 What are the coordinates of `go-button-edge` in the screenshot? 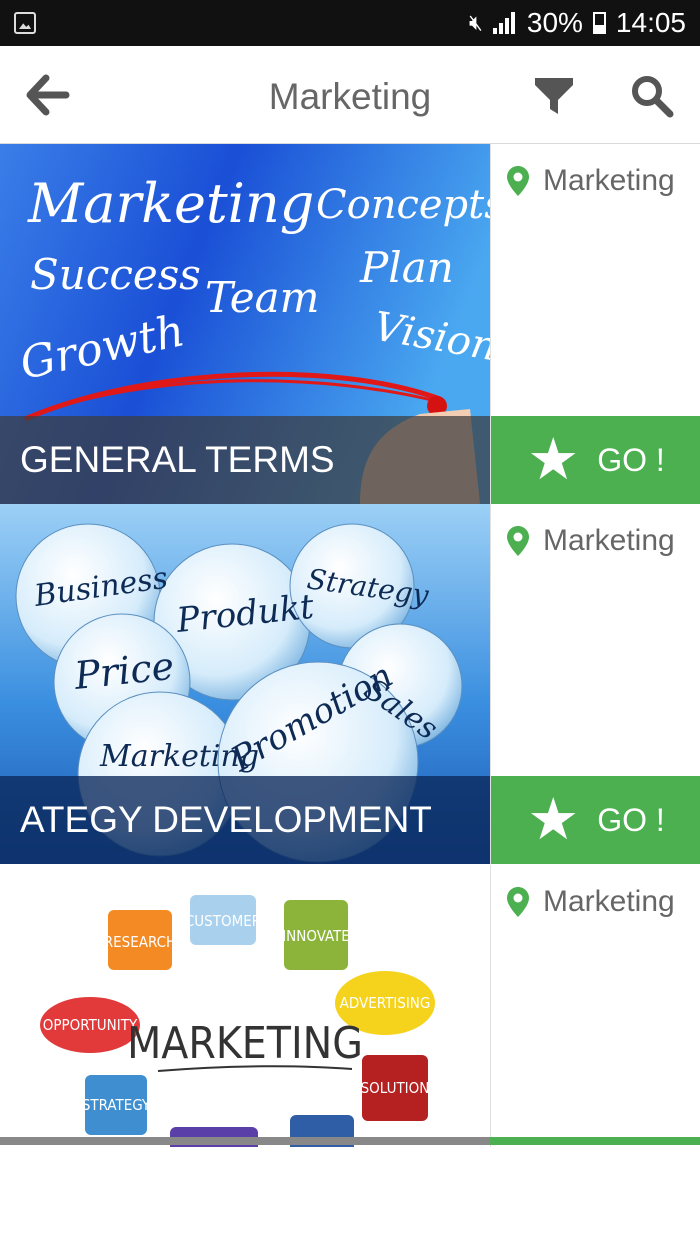 It's located at (595, 1141).